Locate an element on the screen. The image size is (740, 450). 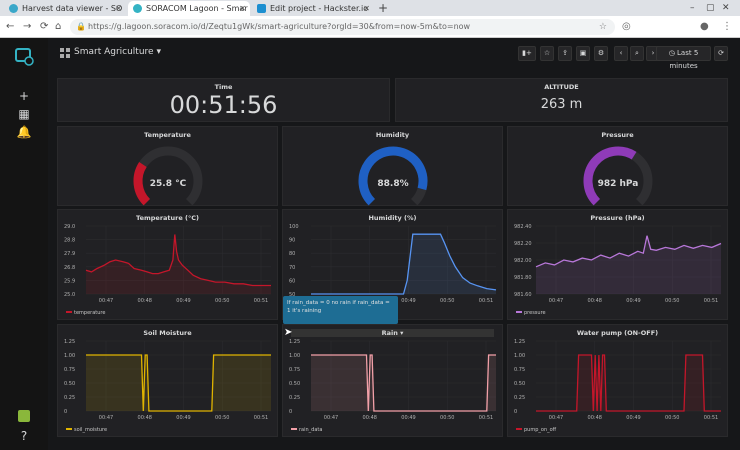
reload-icon: ⟳ is located at coordinates (44, 27).